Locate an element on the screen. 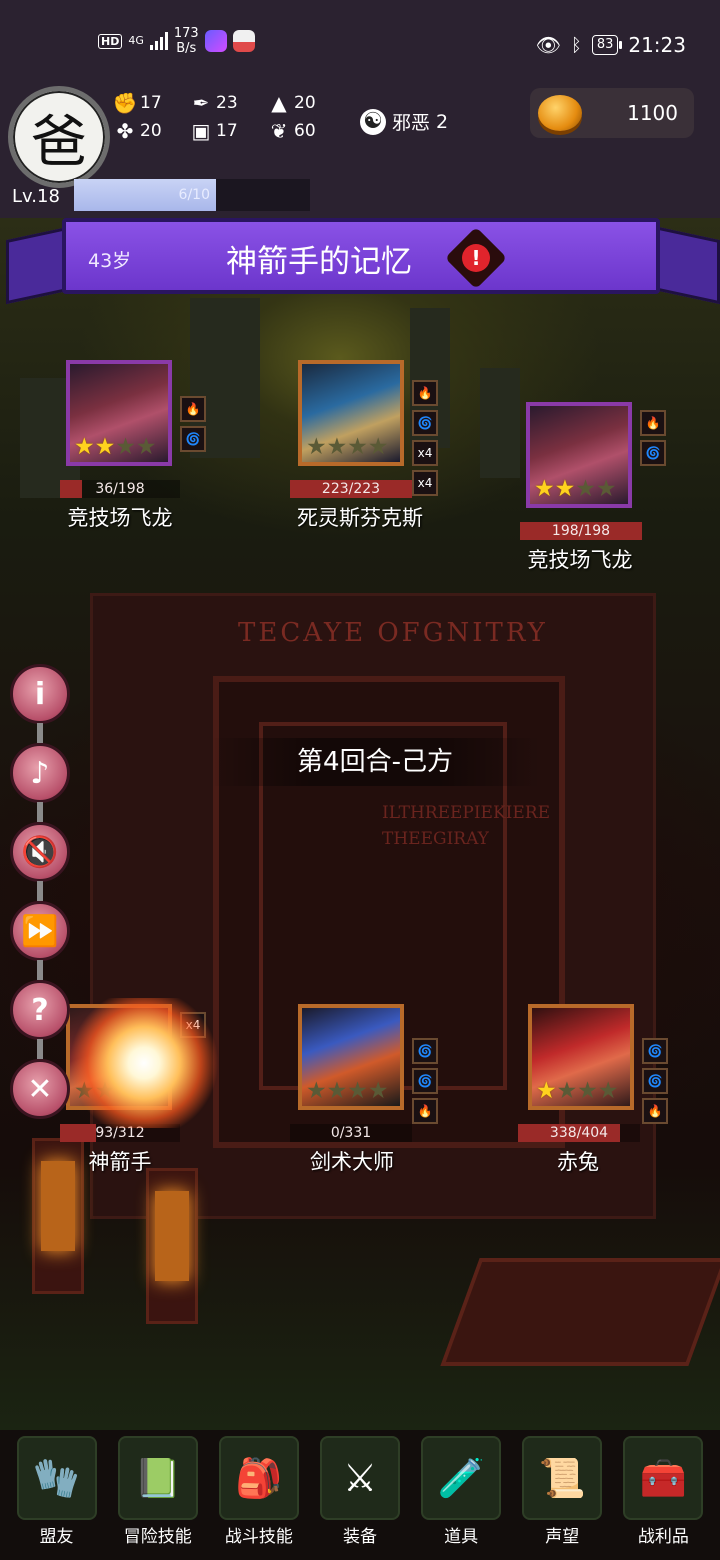 This screenshot has height=1560, width=720. clock: 21:23 is located at coordinates (657, 45).